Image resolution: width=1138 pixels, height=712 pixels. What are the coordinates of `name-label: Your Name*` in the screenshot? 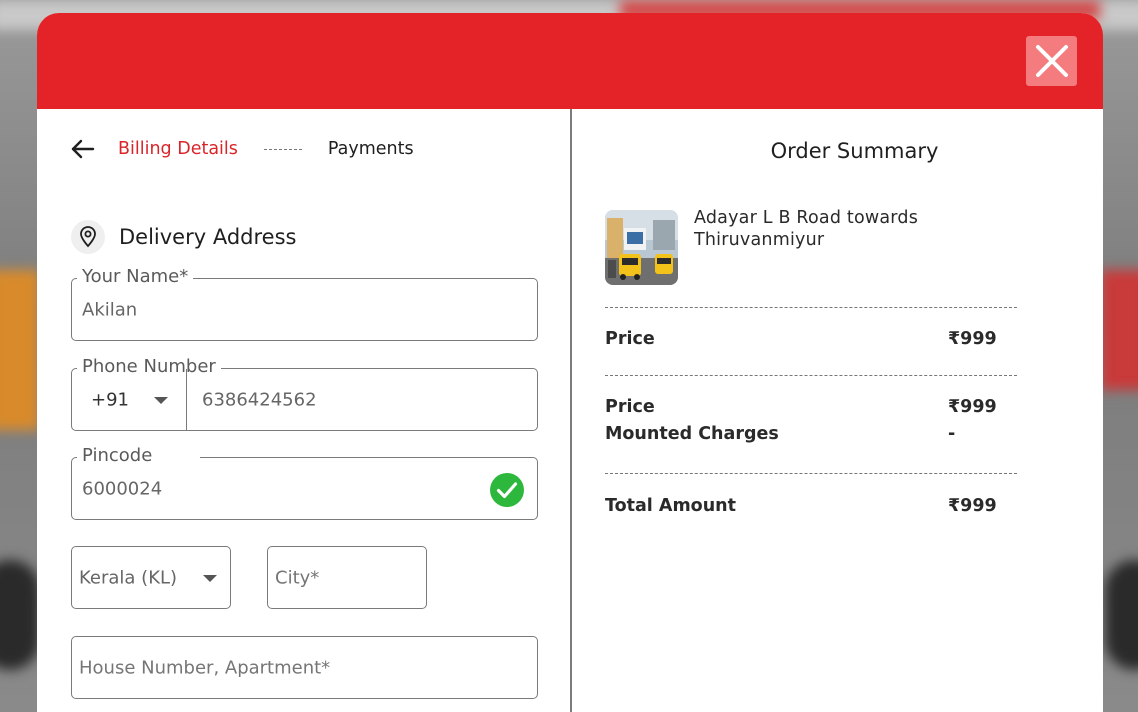 It's located at (135, 277).